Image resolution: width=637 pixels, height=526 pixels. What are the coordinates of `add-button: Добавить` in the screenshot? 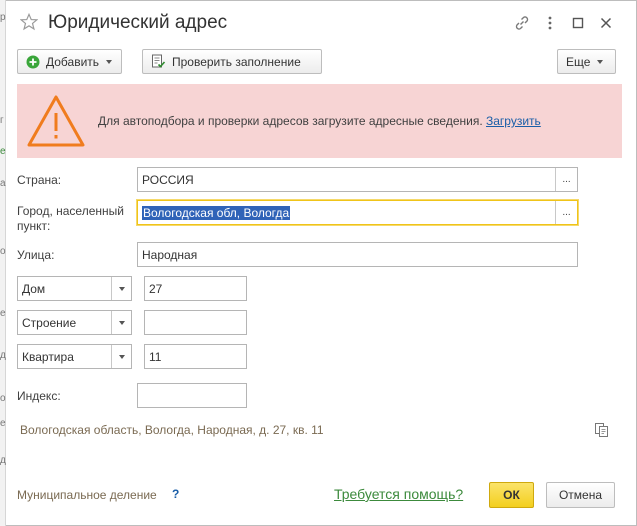 It's located at (69, 61).